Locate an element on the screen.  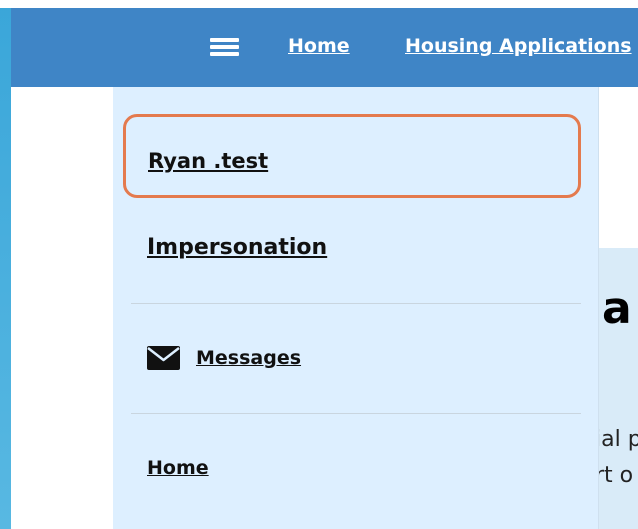
content-text-line: rt o is located at coordinates (614, 475).